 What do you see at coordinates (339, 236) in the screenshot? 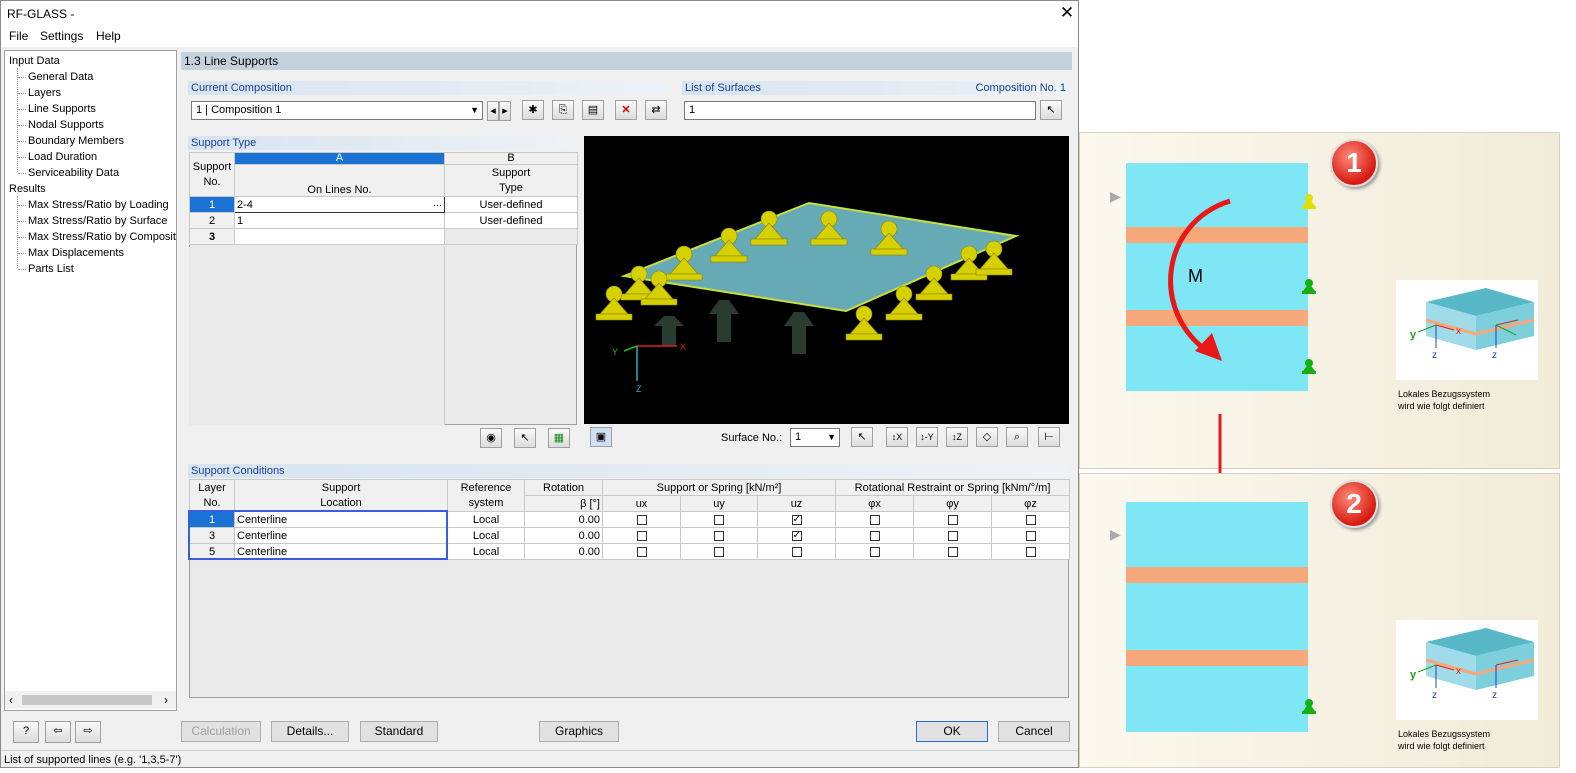
I see `on-lines-cell` at bounding box center [339, 236].